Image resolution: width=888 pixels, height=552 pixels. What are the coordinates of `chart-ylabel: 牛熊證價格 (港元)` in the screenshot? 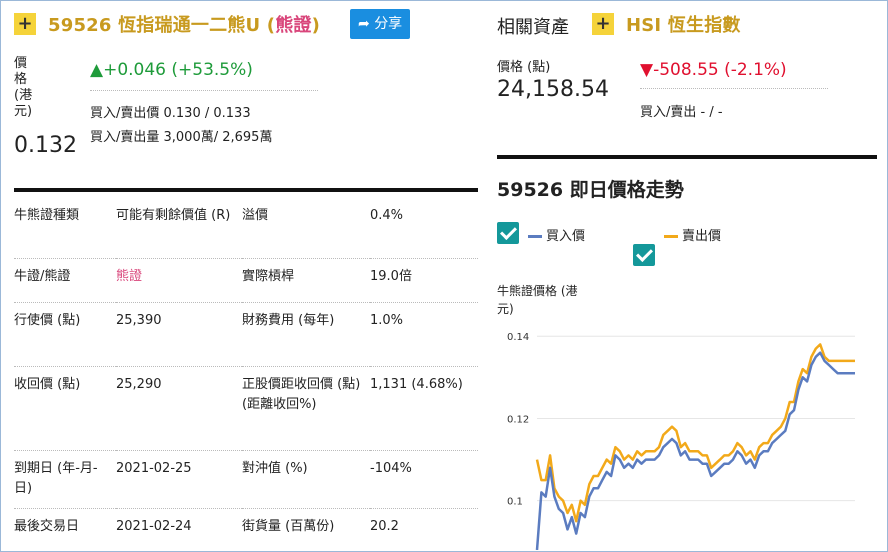 It's located at (537, 300).